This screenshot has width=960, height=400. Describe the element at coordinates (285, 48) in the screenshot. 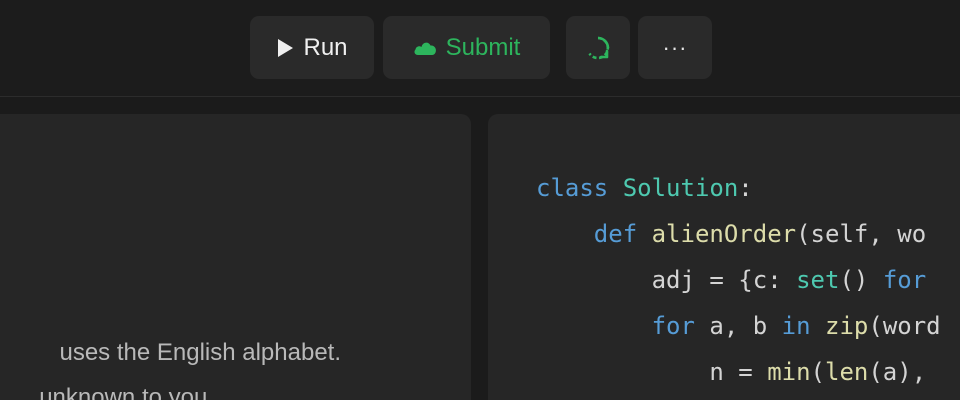

I see `play-icon` at that location.